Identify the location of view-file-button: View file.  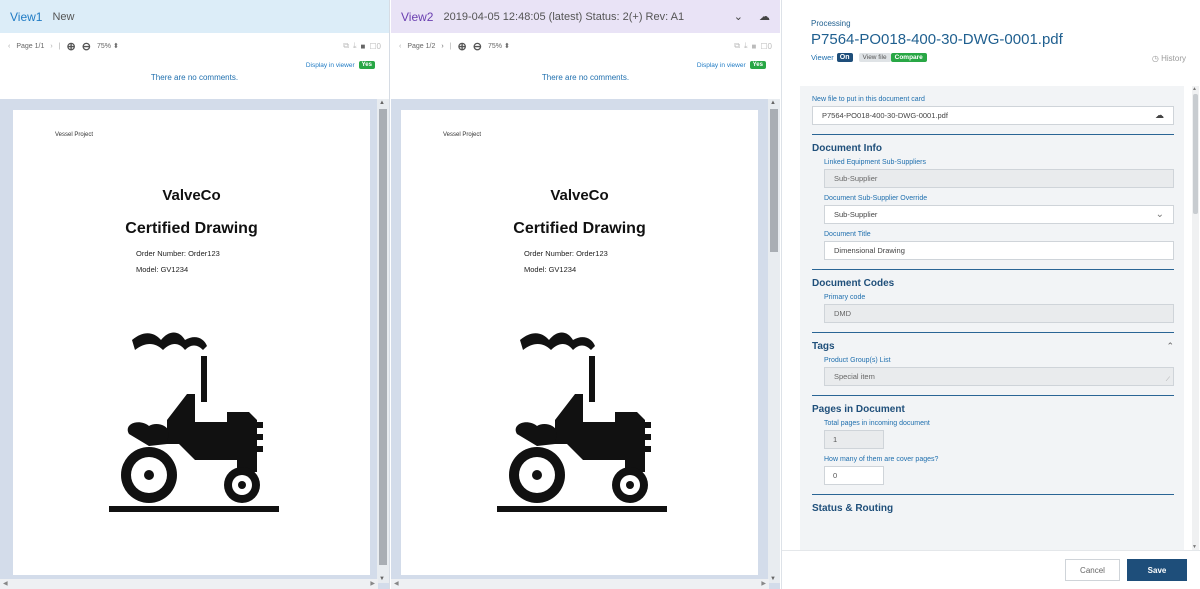
(874, 57).